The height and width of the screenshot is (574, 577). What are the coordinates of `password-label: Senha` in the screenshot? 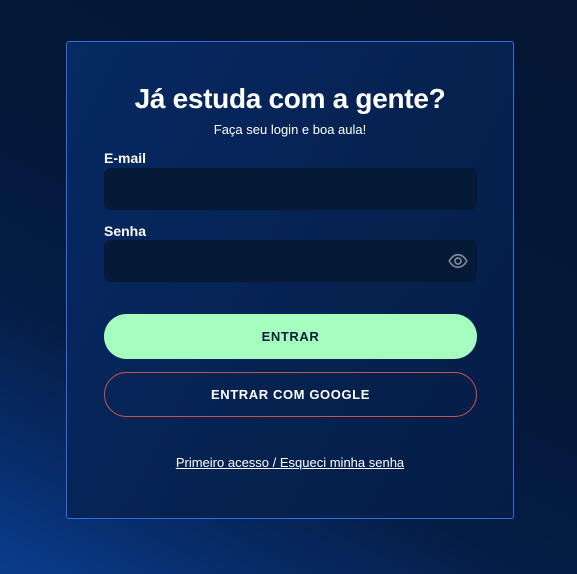 It's located at (125, 231).